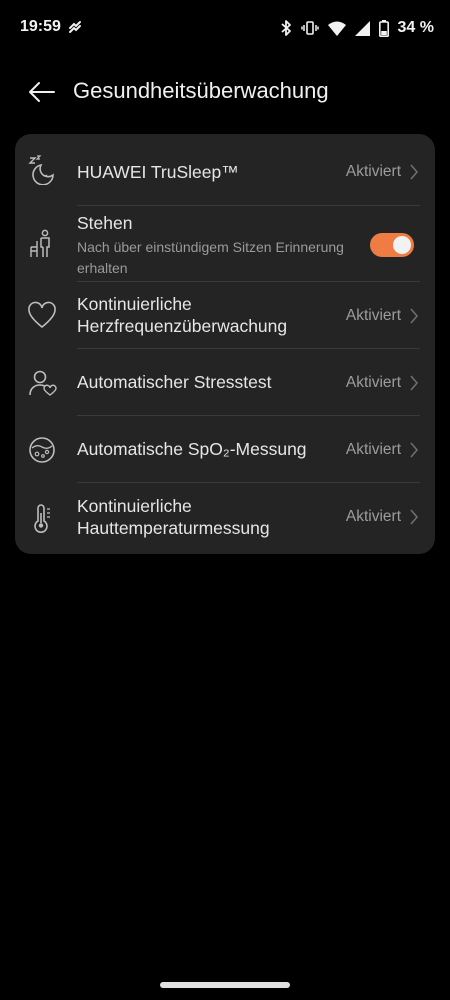  Describe the element at coordinates (42, 170) in the screenshot. I see `sleep-moon-icon` at that location.